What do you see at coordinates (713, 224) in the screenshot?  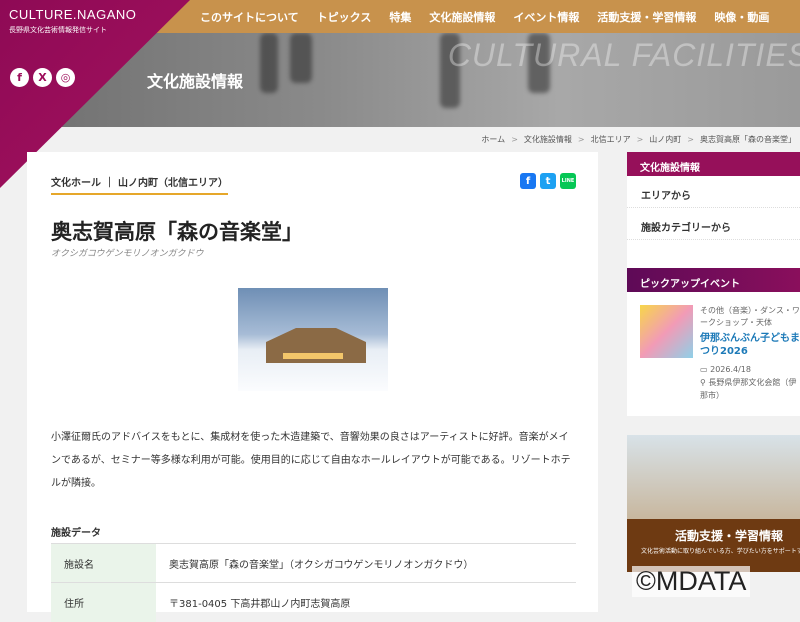 I see `link-by-category: 施設カテゴリーから` at bounding box center [713, 224].